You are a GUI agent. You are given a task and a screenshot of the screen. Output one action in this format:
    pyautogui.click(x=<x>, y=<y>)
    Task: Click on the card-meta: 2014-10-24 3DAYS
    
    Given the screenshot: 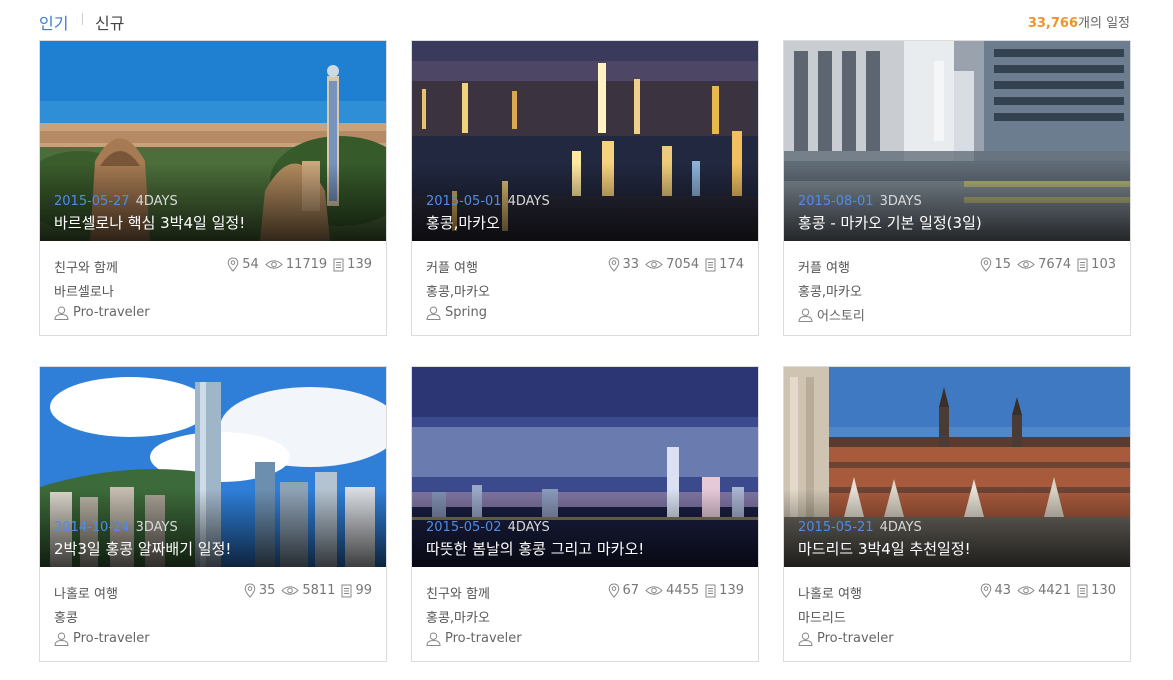 What is the action you would take?
    pyautogui.click(x=116, y=527)
    